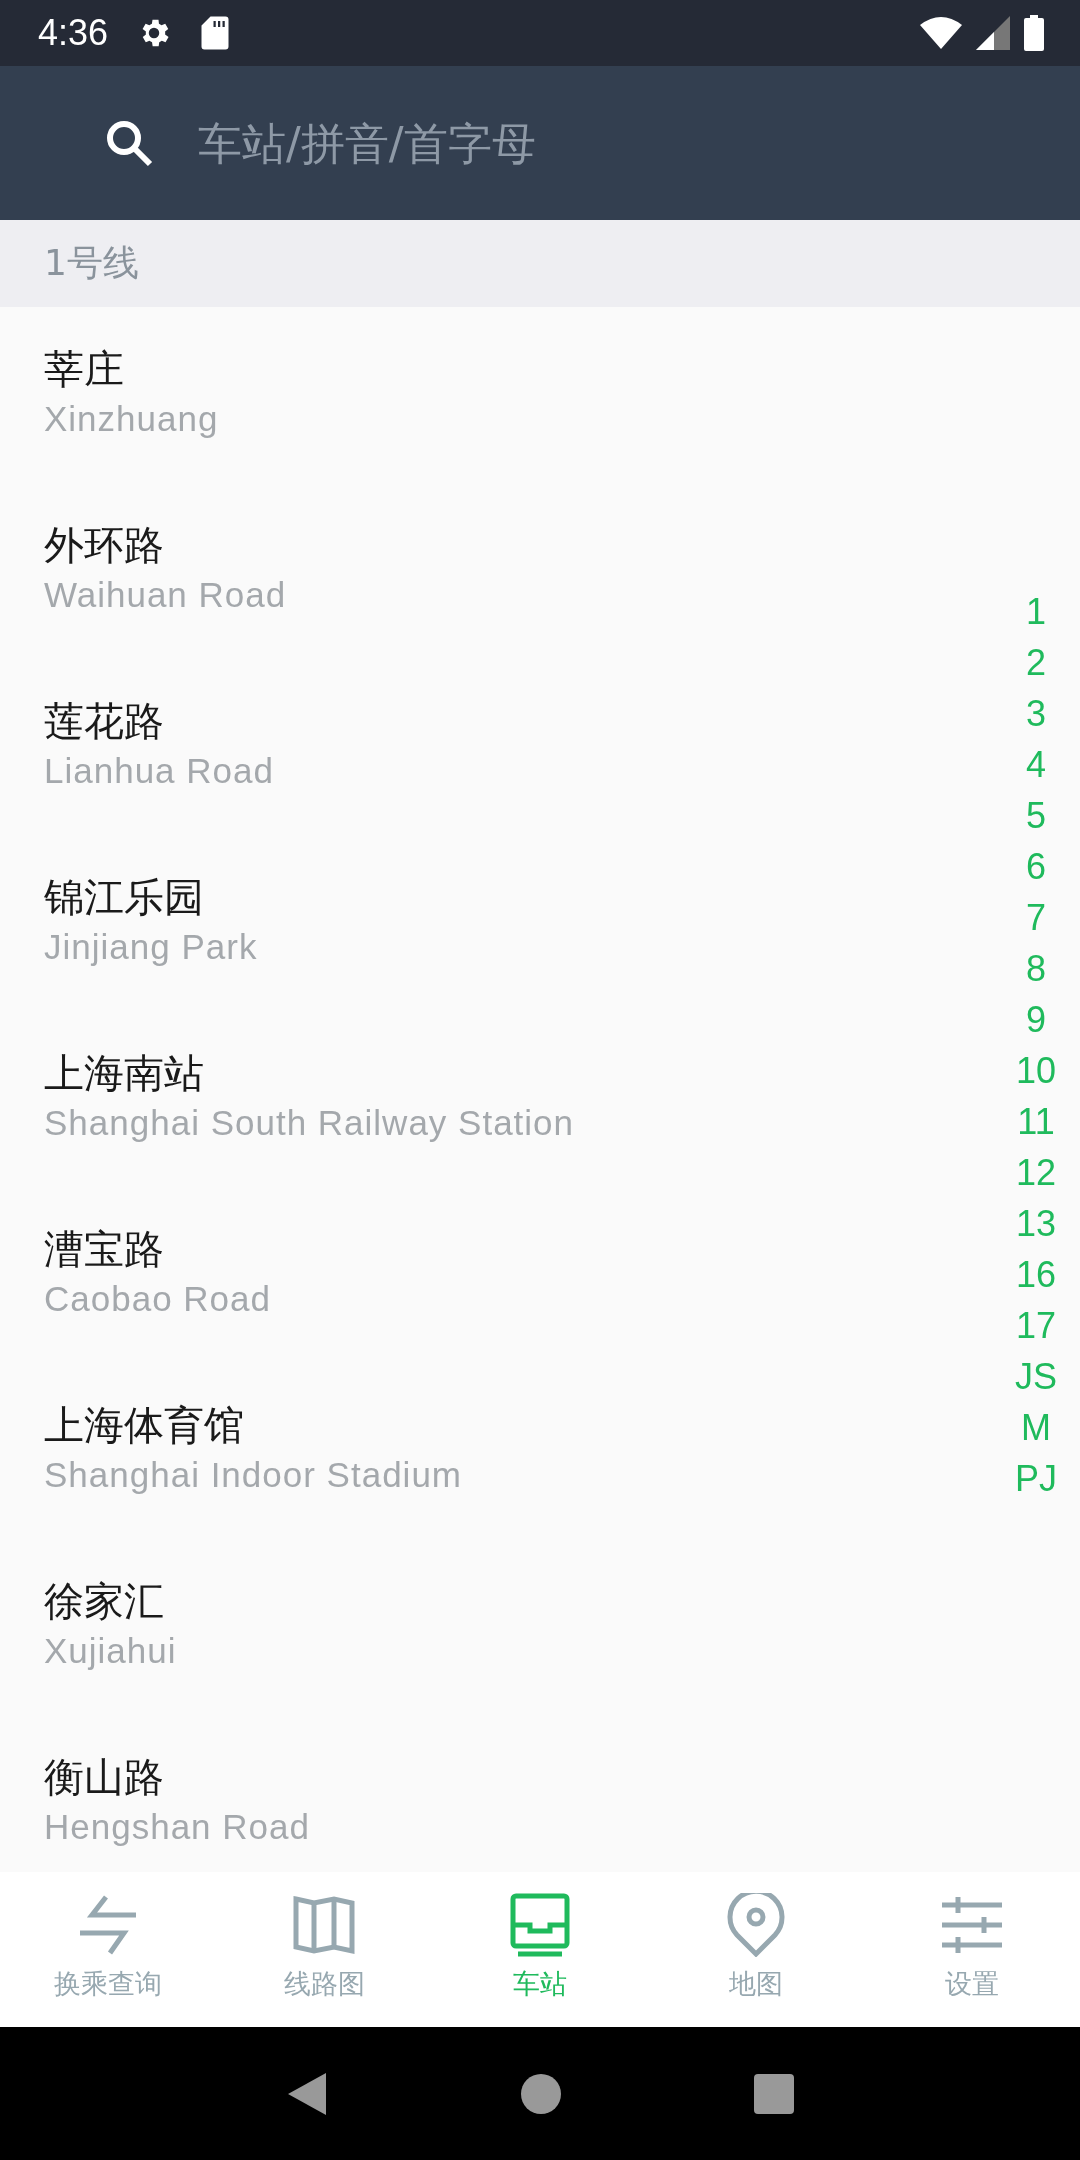 The image size is (1080, 2160). Describe the element at coordinates (1034, 33) in the screenshot. I see `battery-icon` at that location.